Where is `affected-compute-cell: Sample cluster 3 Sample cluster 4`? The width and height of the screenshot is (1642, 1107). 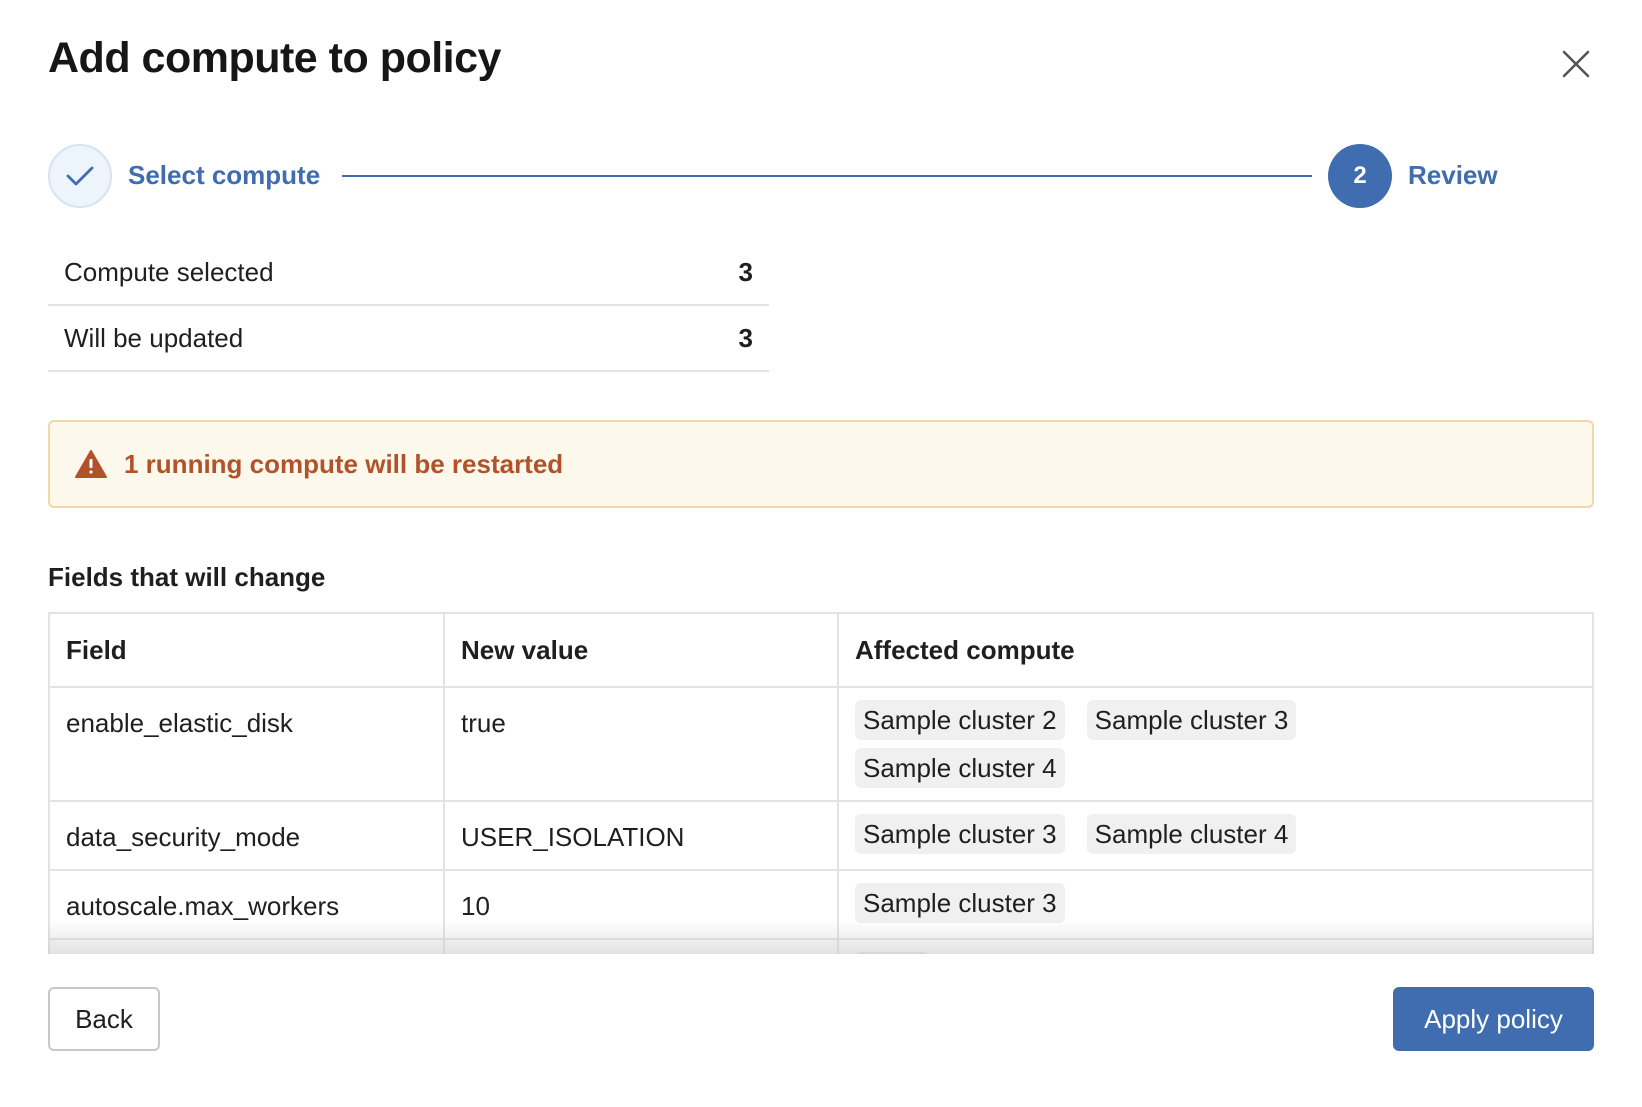 affected-compute-cell: Sample cluster 3 Sample cluster 4 is located at coordinates (1215, 835).